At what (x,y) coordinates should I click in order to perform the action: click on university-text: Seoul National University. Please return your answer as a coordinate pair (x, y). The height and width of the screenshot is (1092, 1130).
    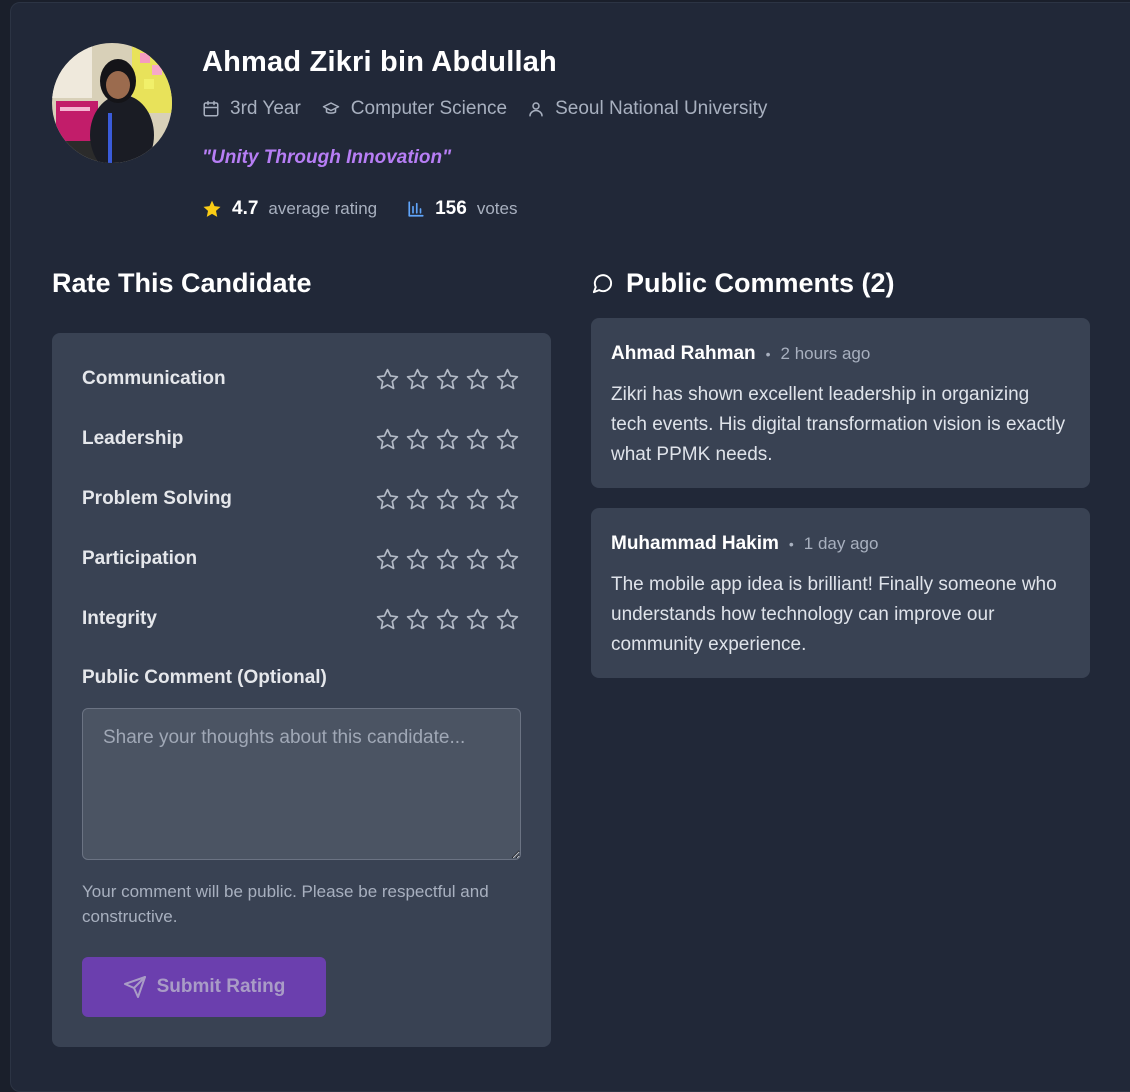
    Looking at the image, I should click on (661, 108).